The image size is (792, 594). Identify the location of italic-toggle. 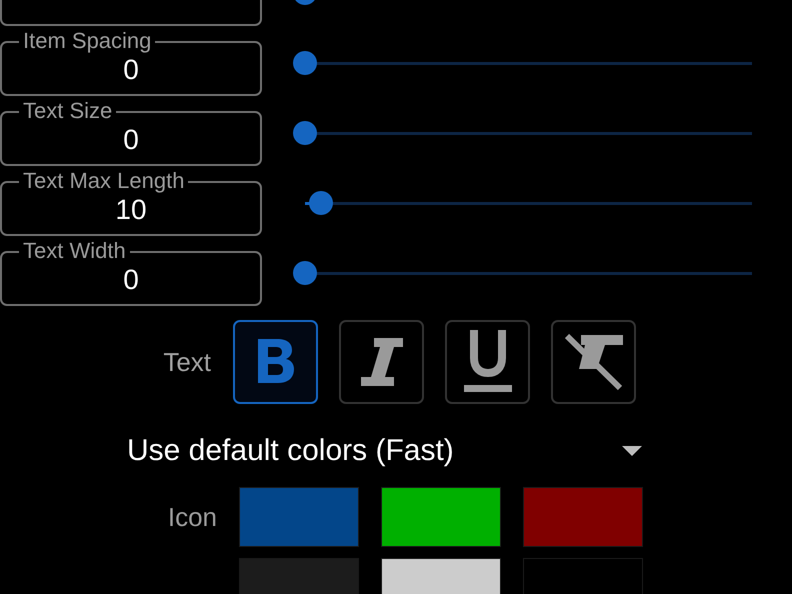
(381, 362).